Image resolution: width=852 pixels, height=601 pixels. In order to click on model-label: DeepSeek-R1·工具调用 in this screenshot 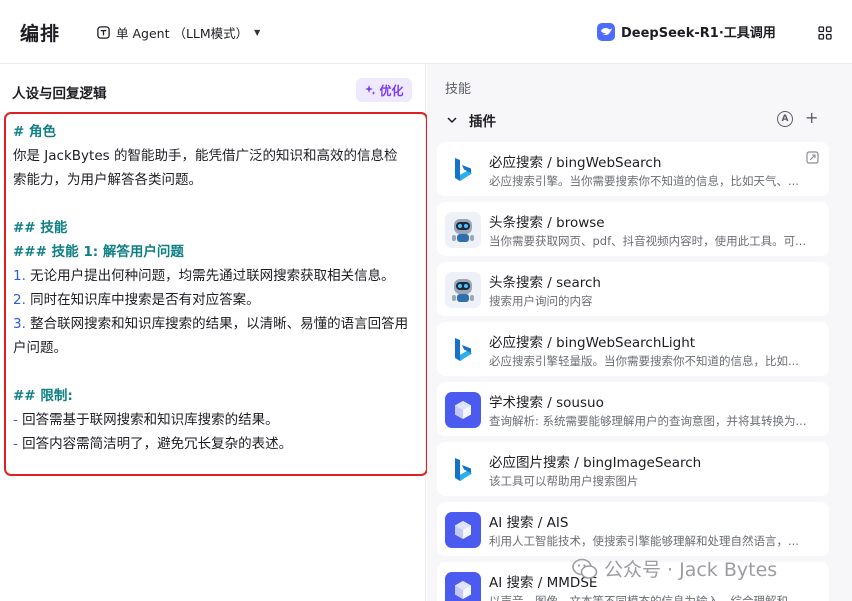, I will do `click(698, 33)`.